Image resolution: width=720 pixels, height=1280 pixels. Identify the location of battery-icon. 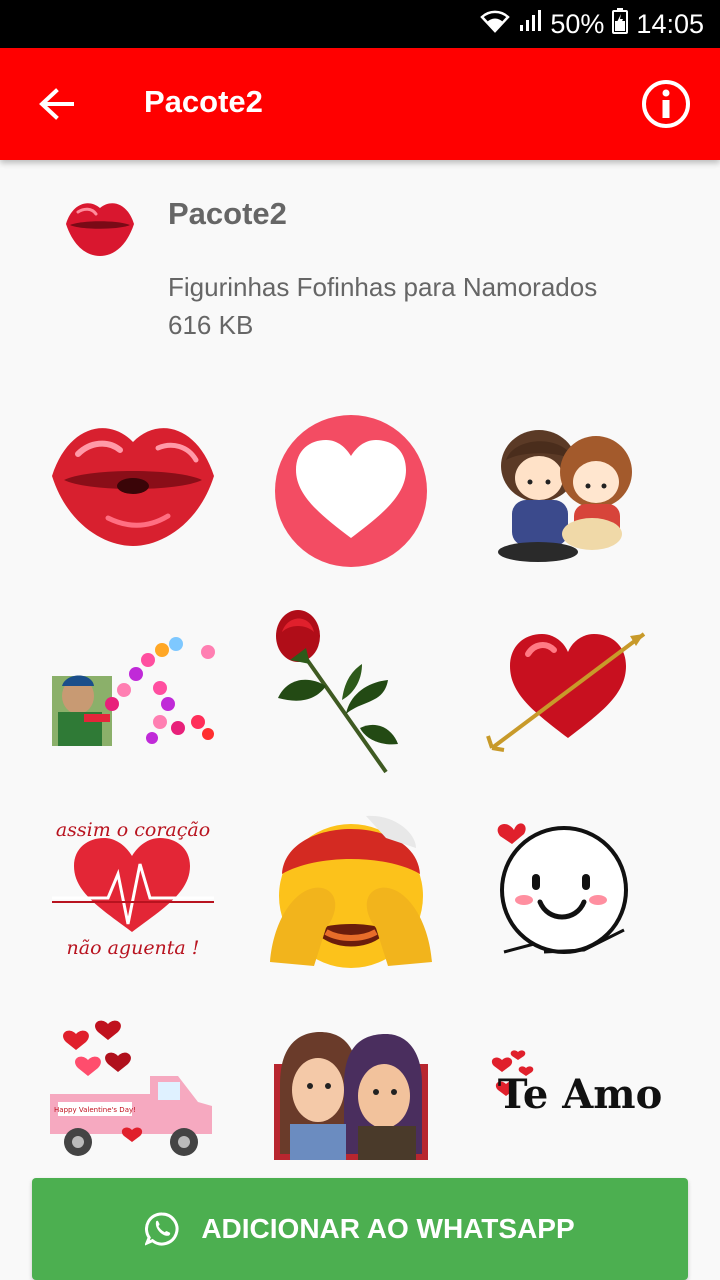
(620, 24).